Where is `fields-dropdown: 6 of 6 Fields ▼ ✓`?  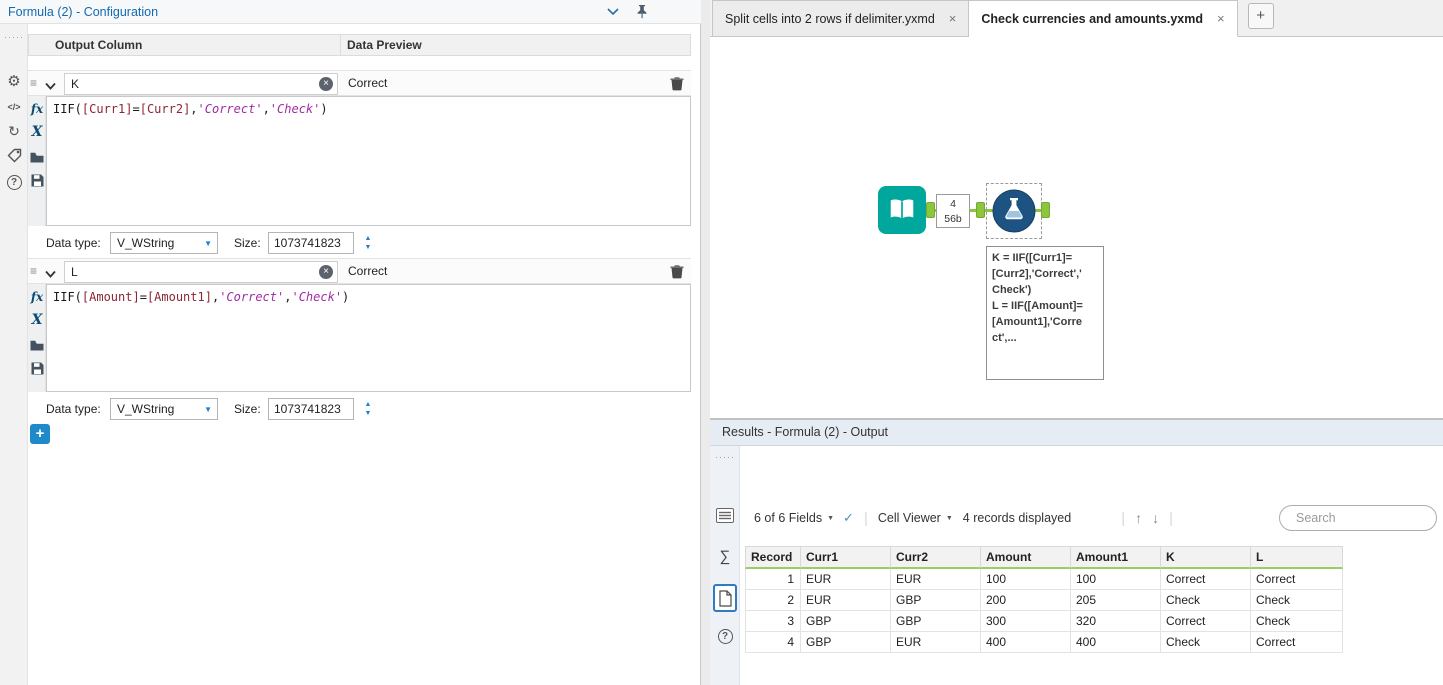 fields-dropdown: 6 of 6 Fields ▼ ✓ is located at coordinates (804, 518).